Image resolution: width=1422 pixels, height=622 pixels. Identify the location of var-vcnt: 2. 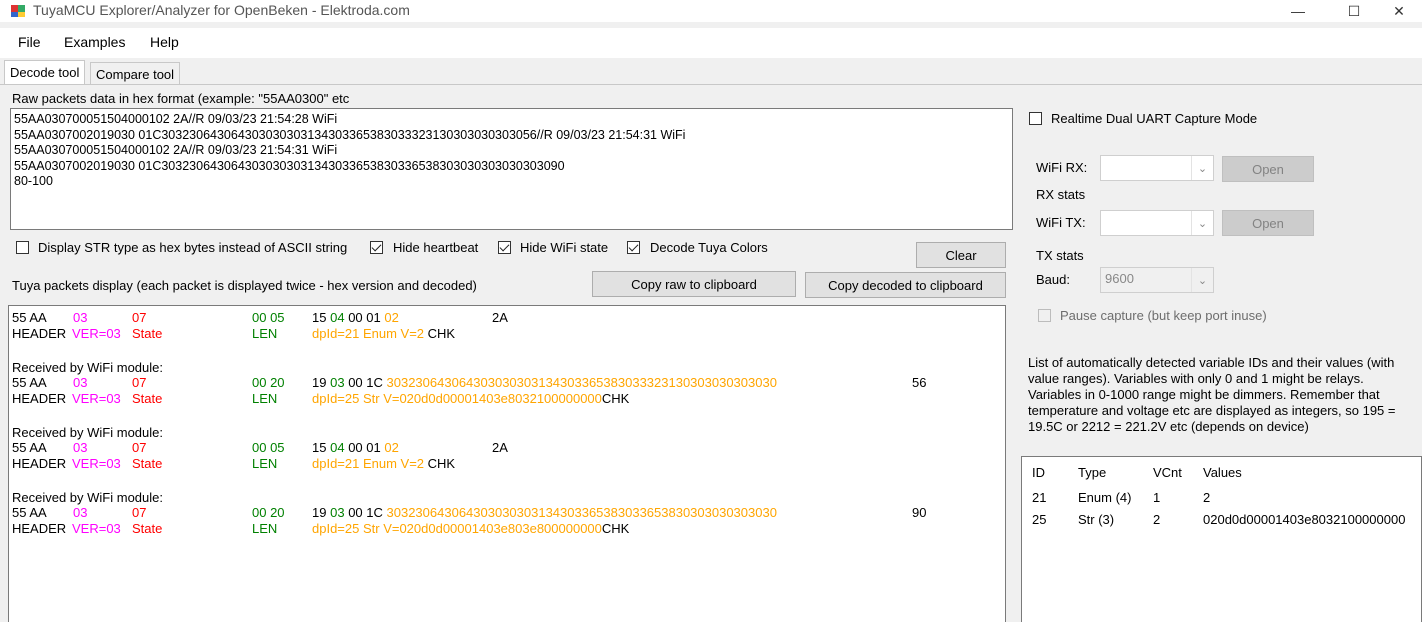
(1156, 519).